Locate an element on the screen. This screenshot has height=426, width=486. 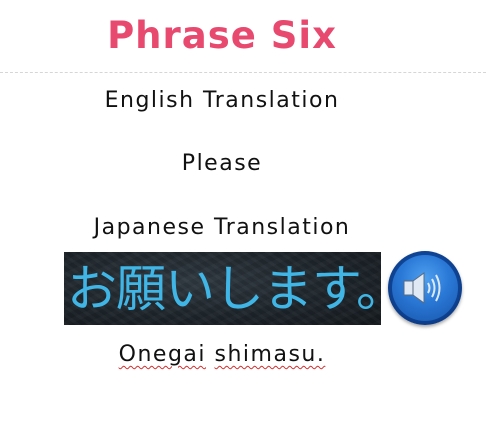
page-title: Phrase Six is located at coordinates (222, 35).